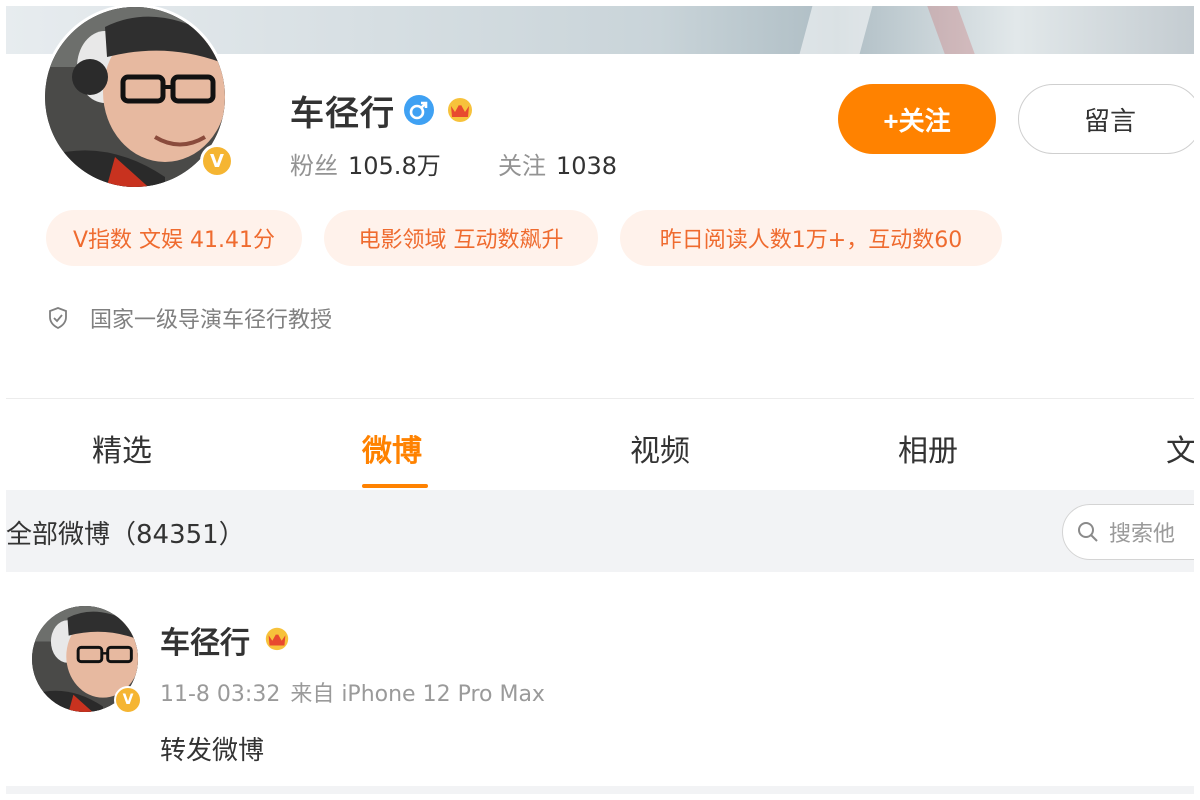  Describe the element at coordinates (217, 161) in the screenshot. I see `verified-v-icon: V` at that location.